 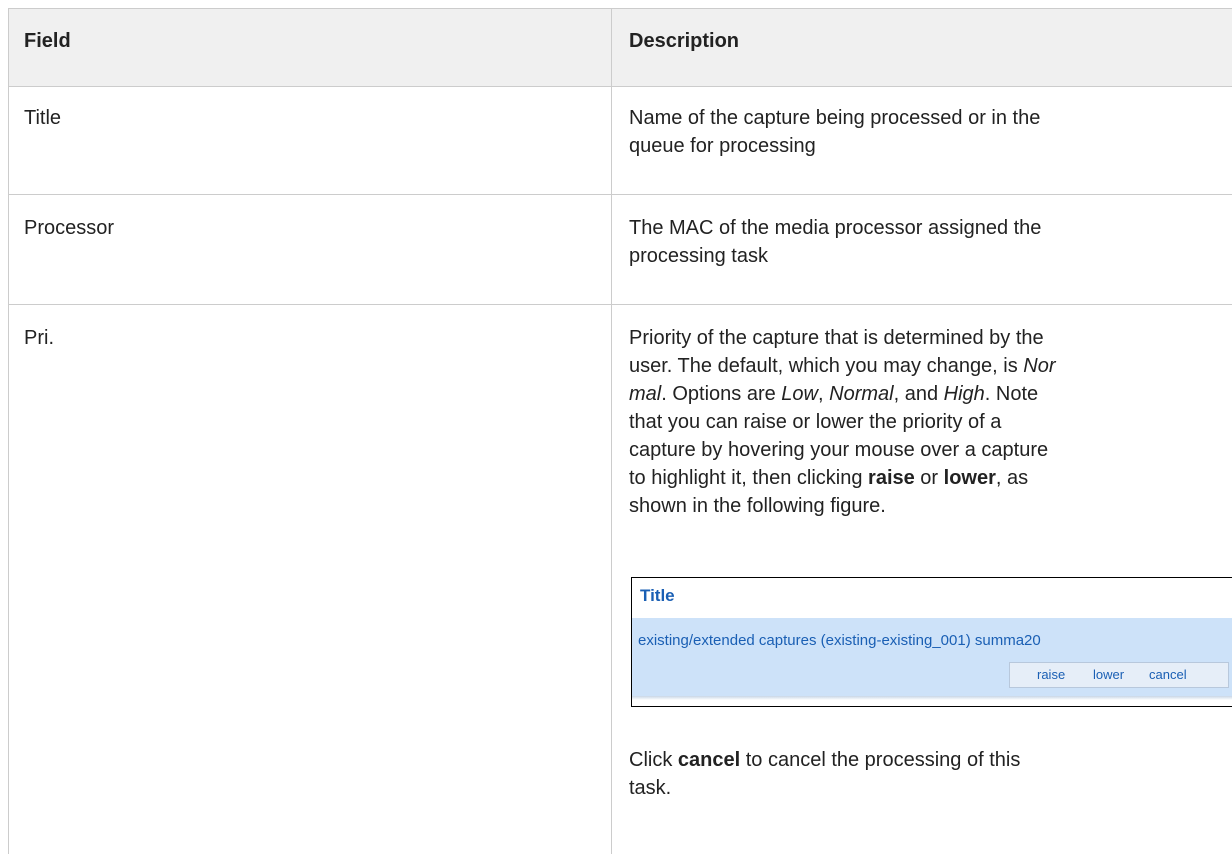 I want to click on italic-run: Normal, so click(x=861, y=394).